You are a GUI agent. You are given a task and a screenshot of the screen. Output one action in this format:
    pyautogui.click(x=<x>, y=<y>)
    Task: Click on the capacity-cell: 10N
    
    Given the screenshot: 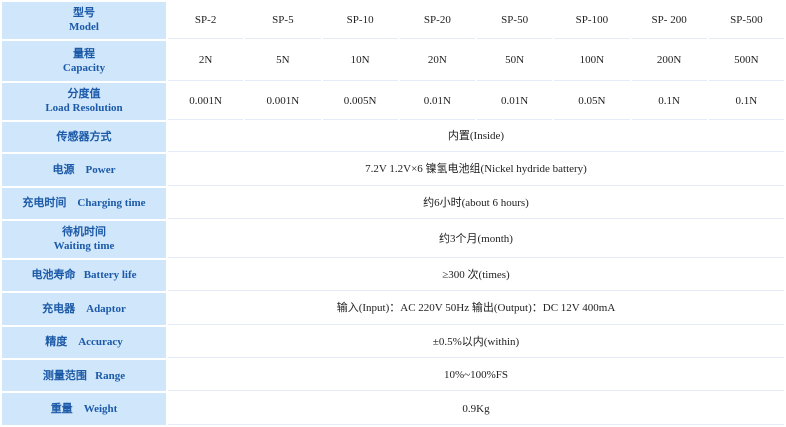 What is the action you would take?
    pyautogui.click(x=360, y=61)
    